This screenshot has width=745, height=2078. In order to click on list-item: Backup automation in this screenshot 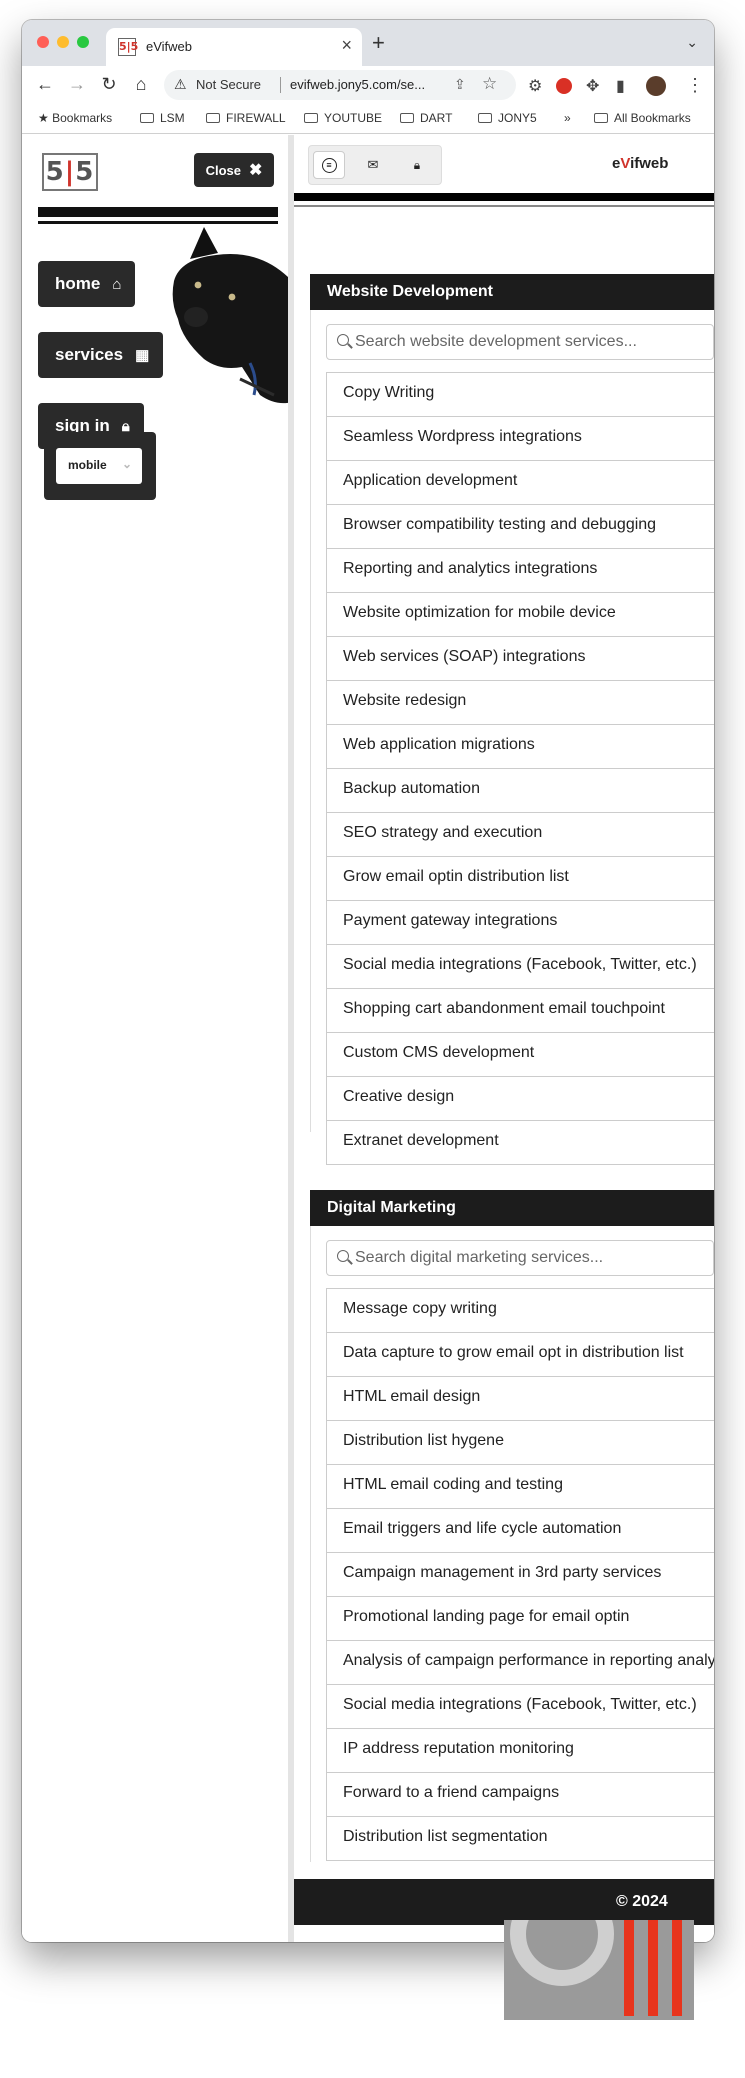, I will do `click(520, 791)`.